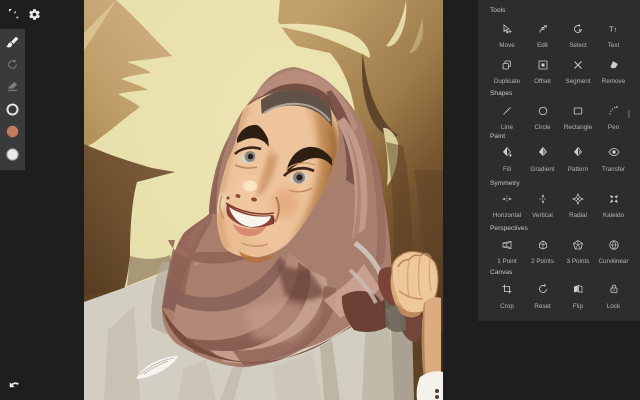 The image size is (640, 400). I want to click on svg-text: T, so click(611, 29).